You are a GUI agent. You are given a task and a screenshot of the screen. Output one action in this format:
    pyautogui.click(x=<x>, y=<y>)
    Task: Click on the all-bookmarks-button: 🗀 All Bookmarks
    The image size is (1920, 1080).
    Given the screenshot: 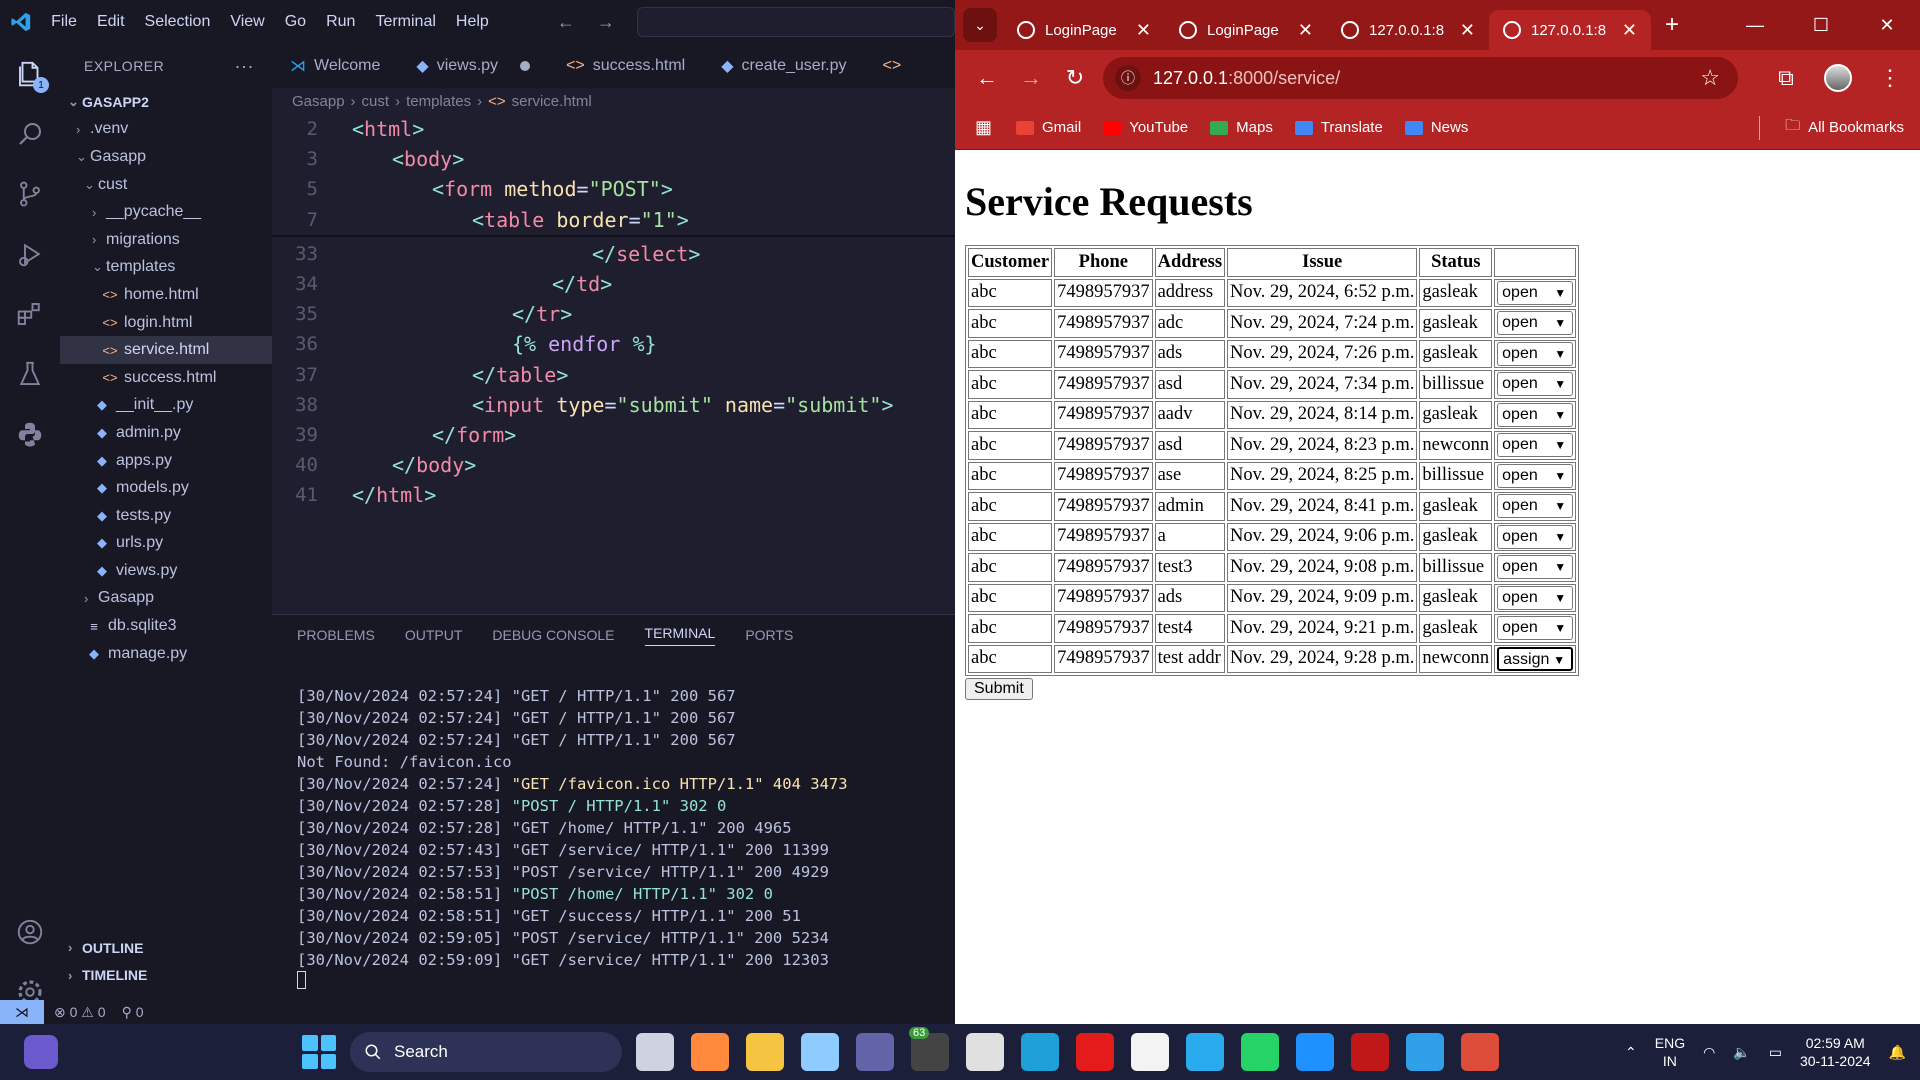 What is the action you would take?
    pyautogui.click(x=1844, y=127)
    